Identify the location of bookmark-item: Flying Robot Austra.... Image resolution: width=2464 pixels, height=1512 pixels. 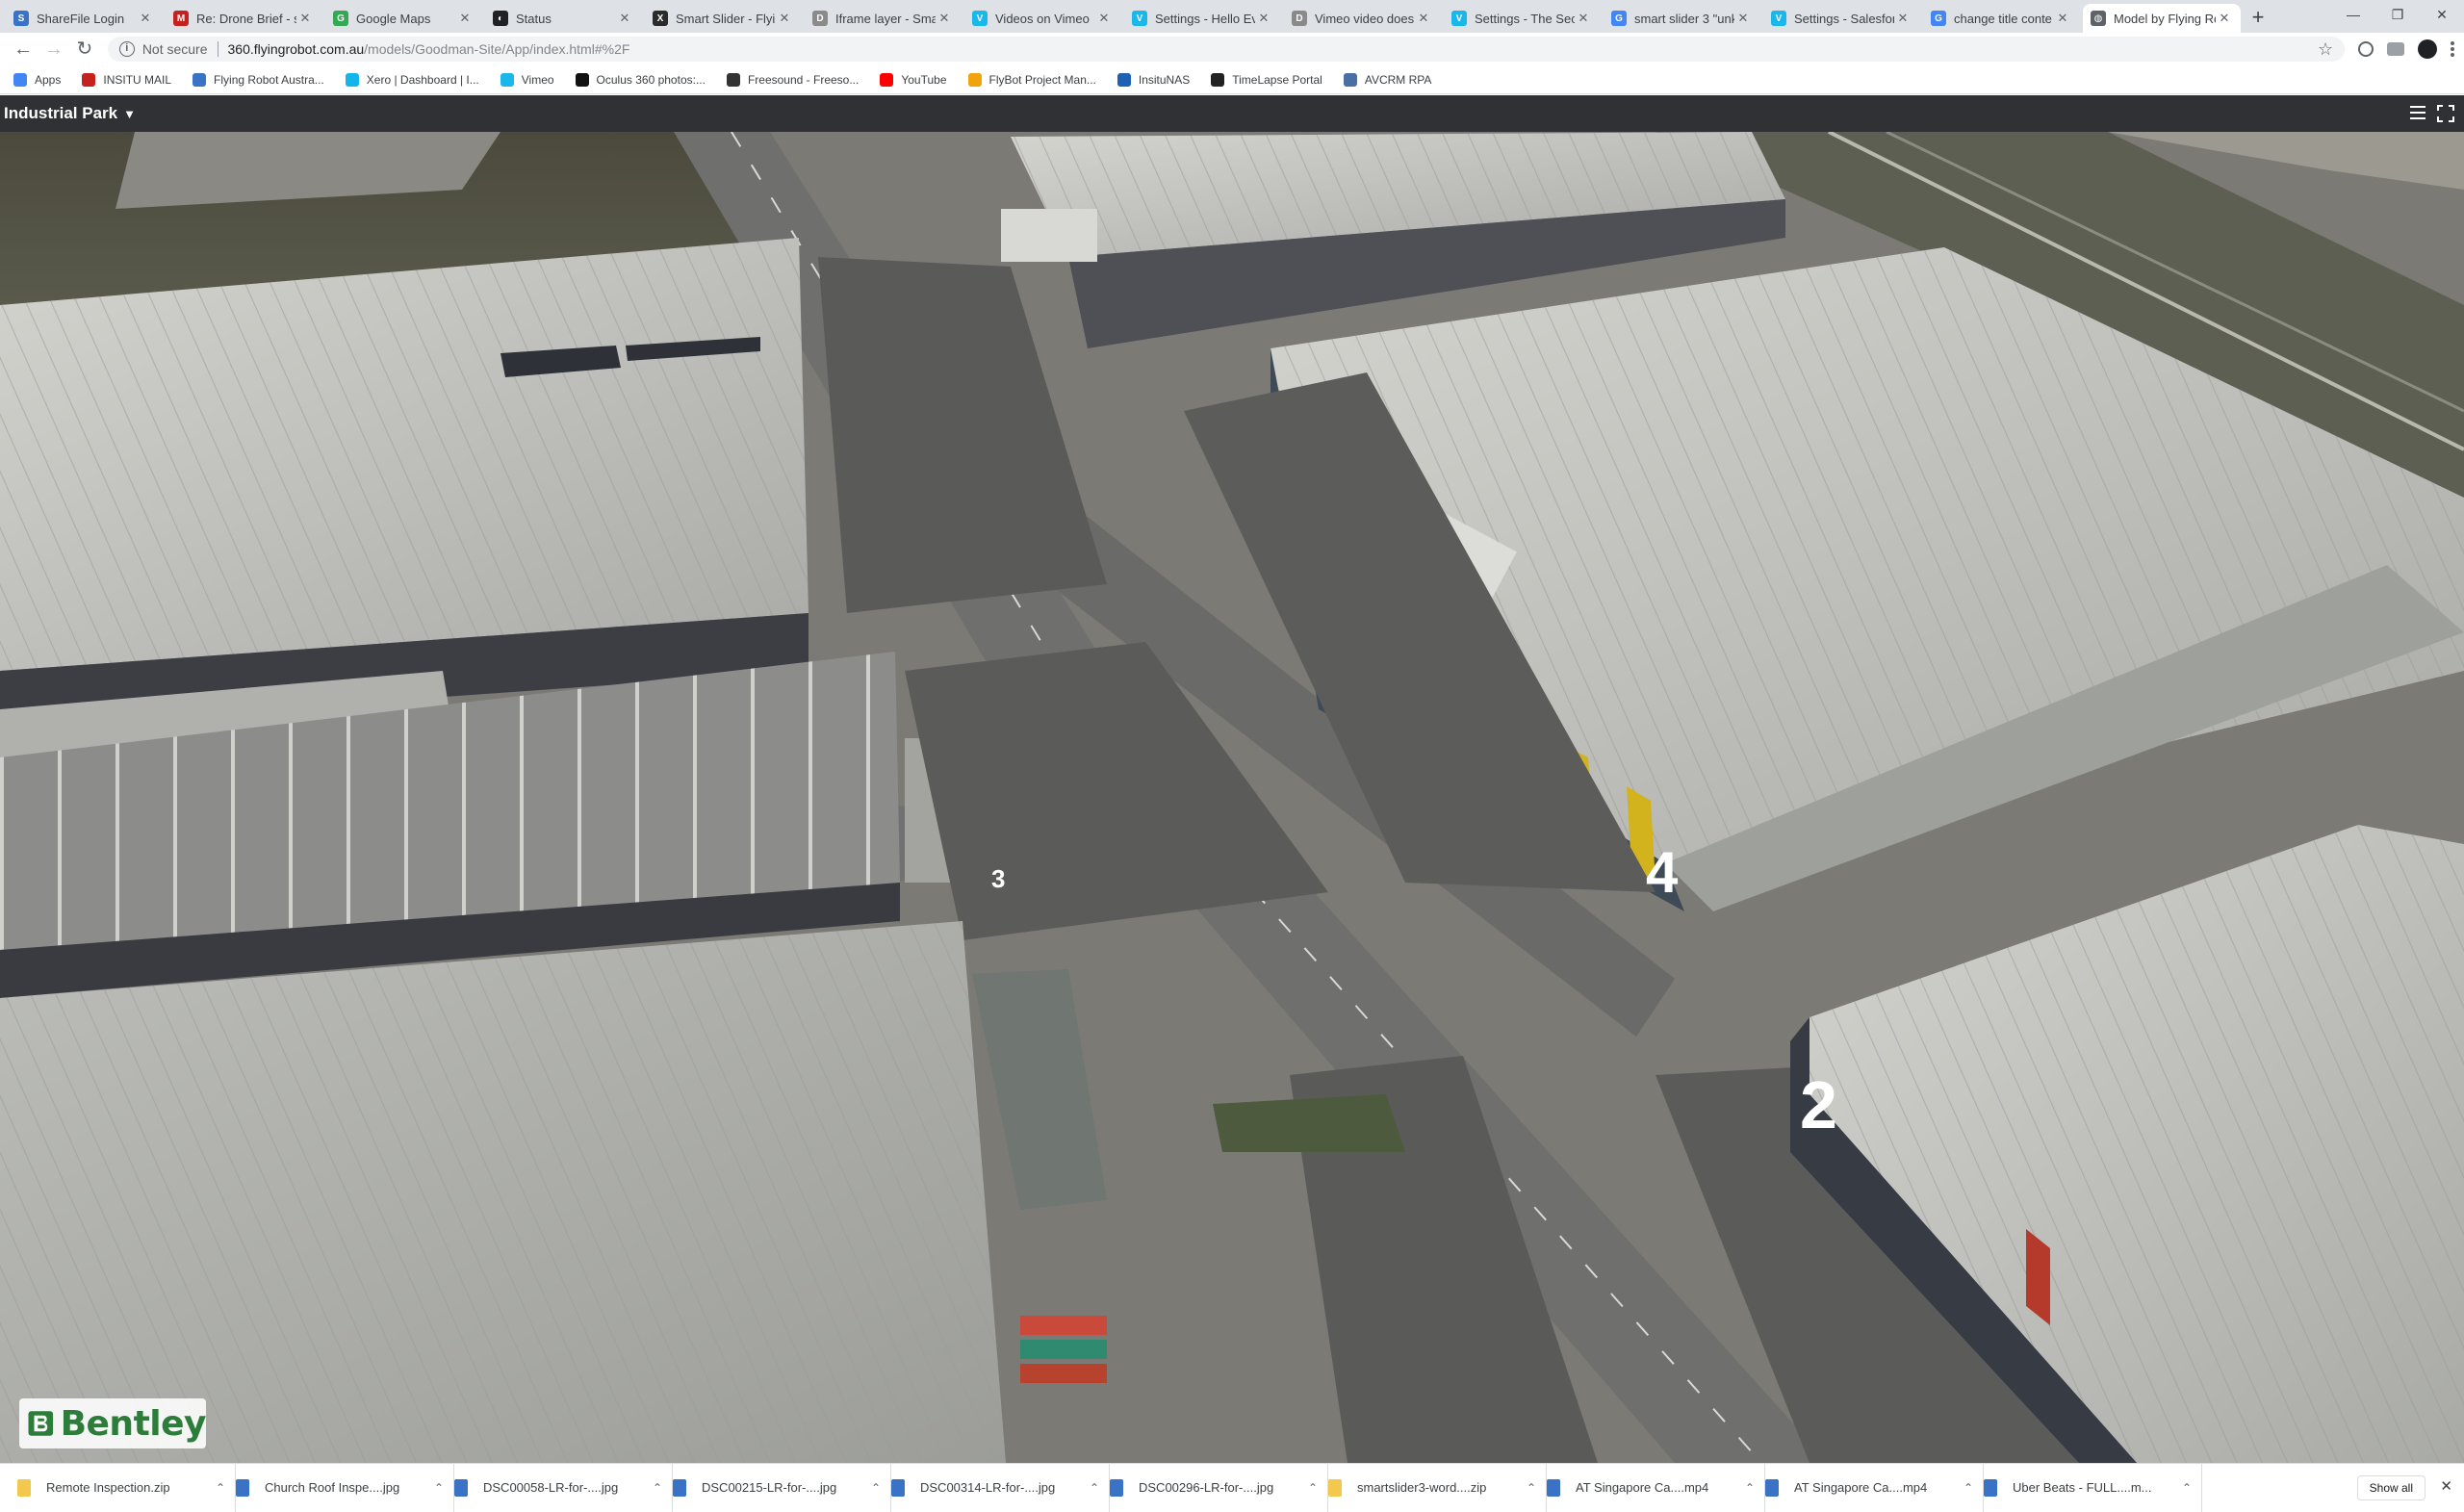
(258, 79).